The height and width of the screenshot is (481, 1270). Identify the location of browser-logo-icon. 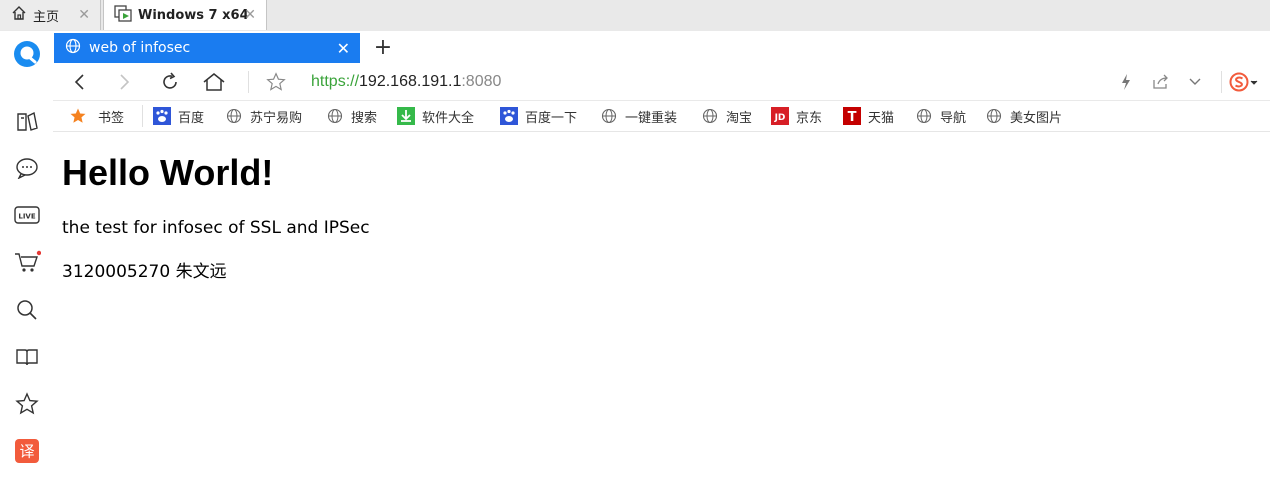
(27, 54).